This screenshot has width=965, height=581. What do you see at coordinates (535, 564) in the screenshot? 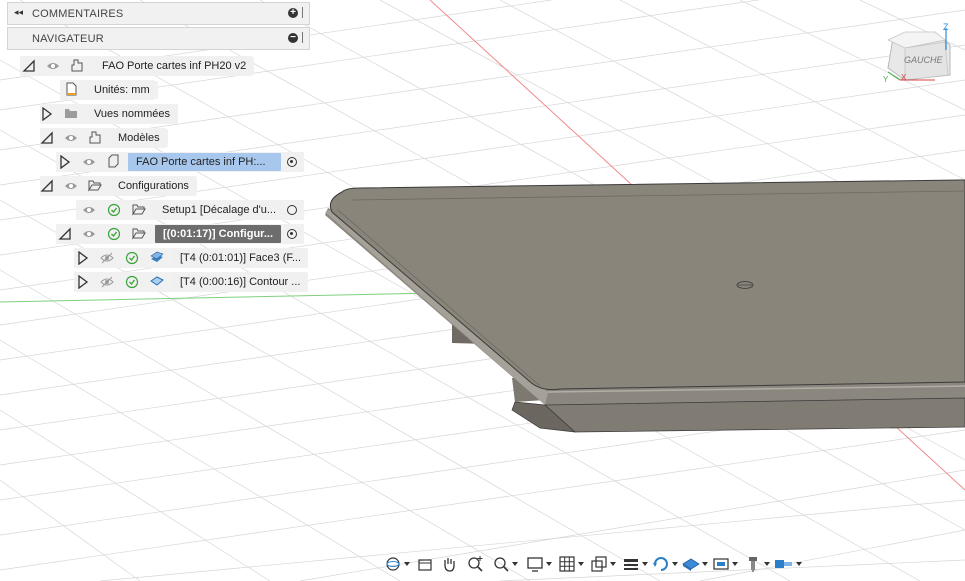
I see `display-settings-icon` at bounding box center [535, 564].